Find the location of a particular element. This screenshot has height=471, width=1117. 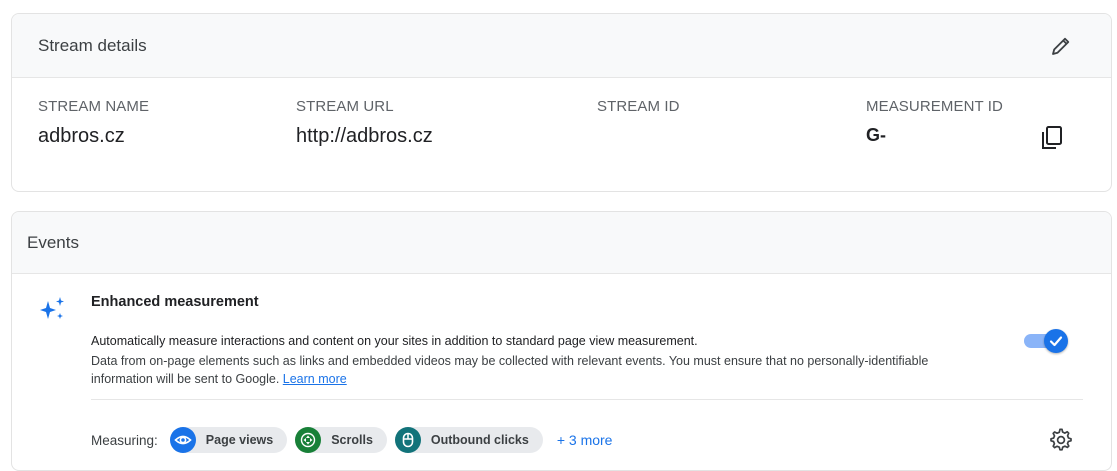

gear-icon is located at coordinates (1061, 439).